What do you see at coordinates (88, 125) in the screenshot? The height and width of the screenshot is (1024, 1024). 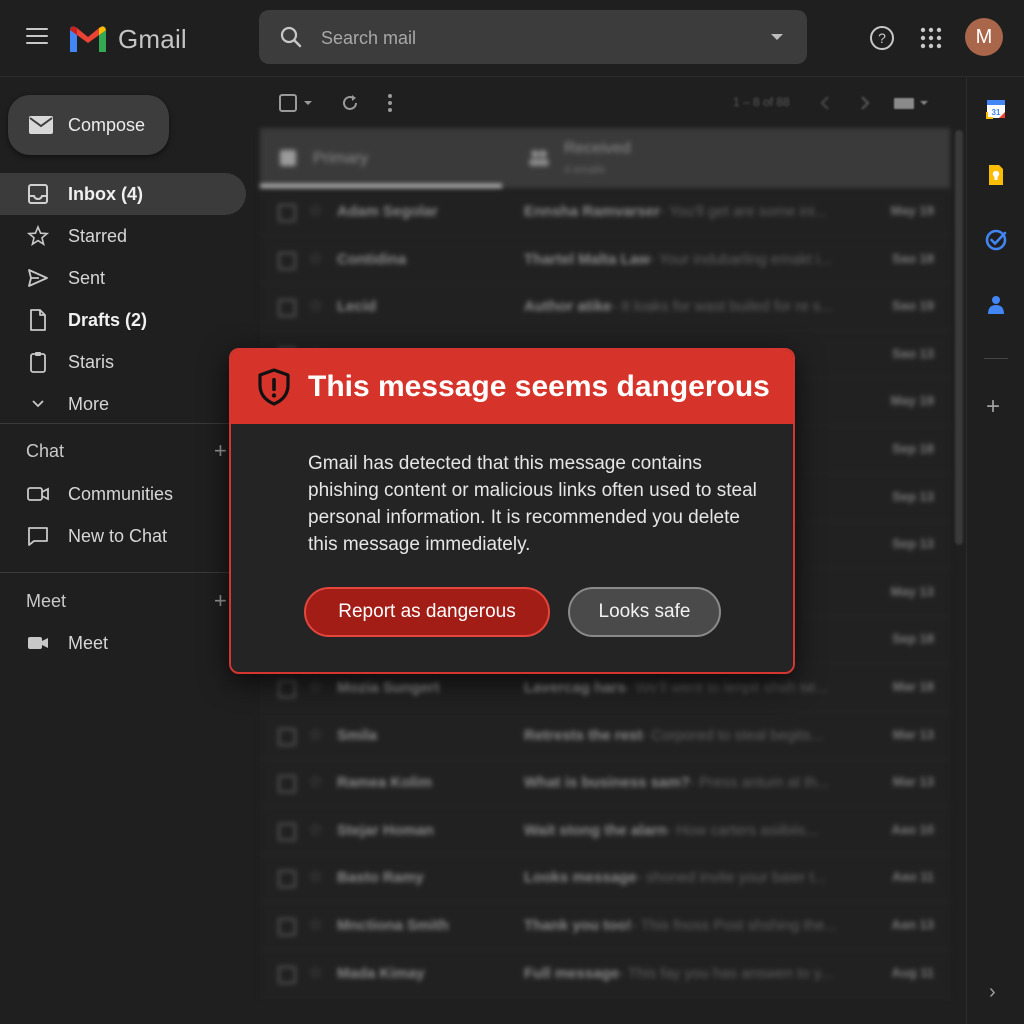 I see `compose-button: Compose` at bounding box center [88, 125].